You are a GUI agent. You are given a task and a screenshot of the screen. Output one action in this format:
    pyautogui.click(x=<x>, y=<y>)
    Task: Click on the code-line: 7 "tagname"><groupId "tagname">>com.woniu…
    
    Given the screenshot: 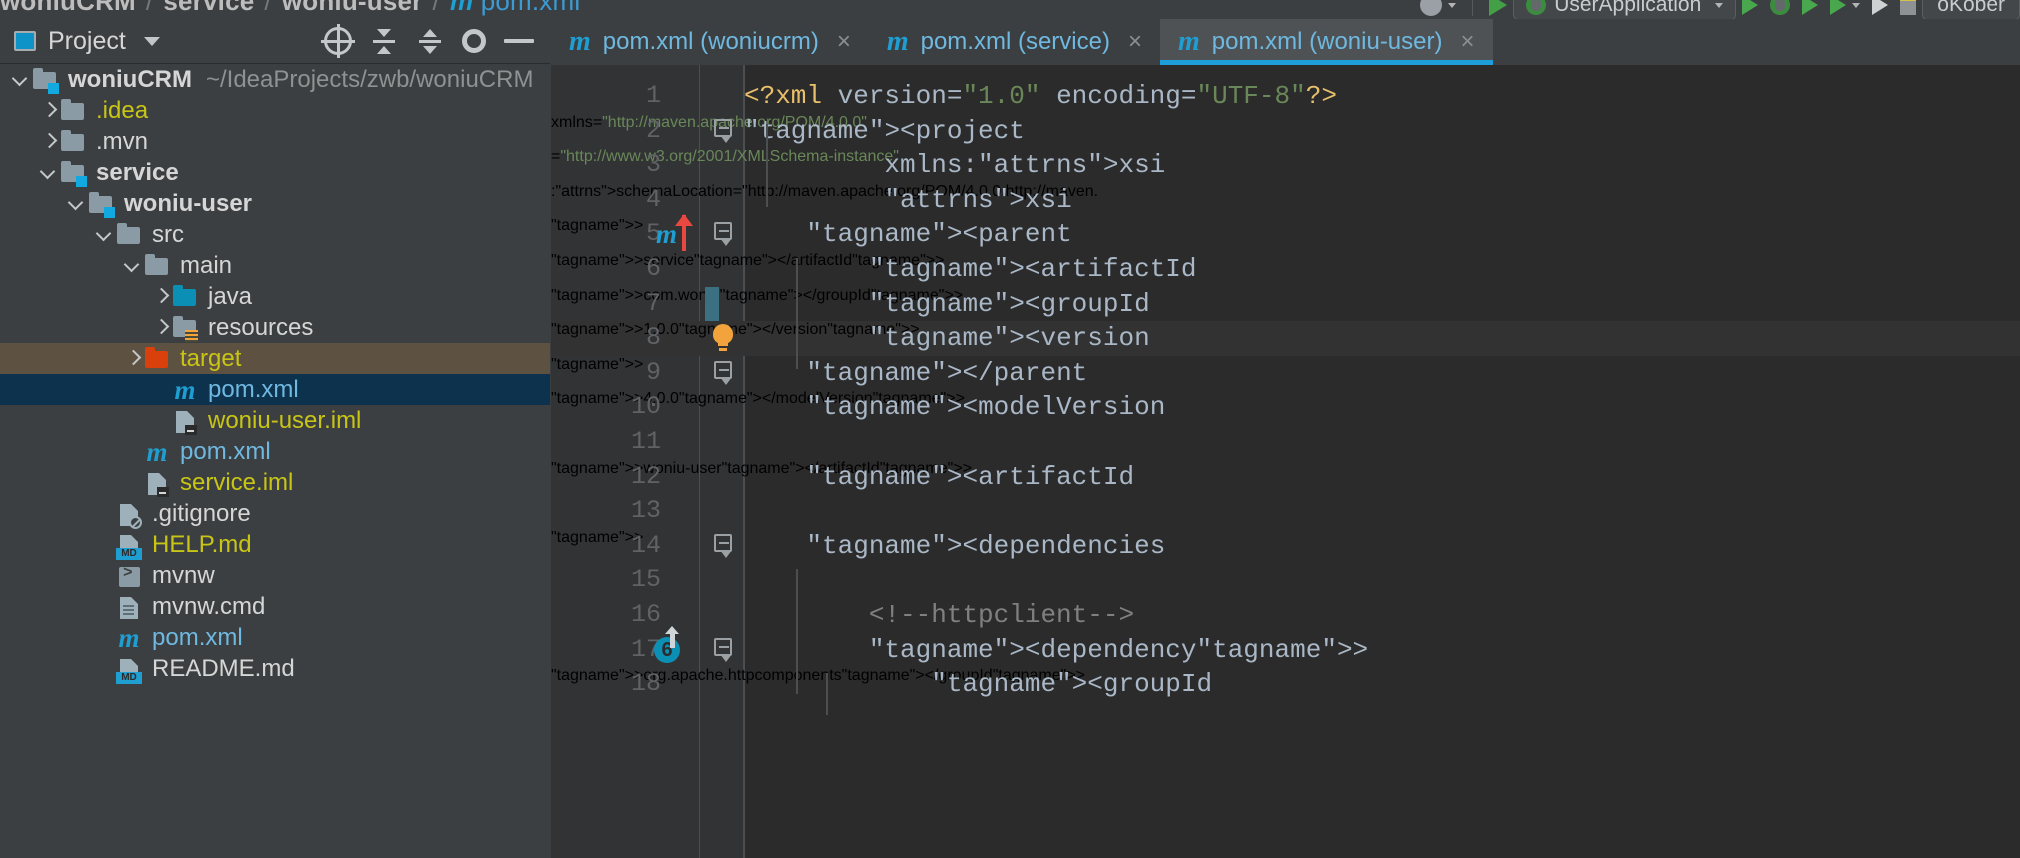 What is the action you would take?
    pyautogui.click(x=1285, y=304)
    